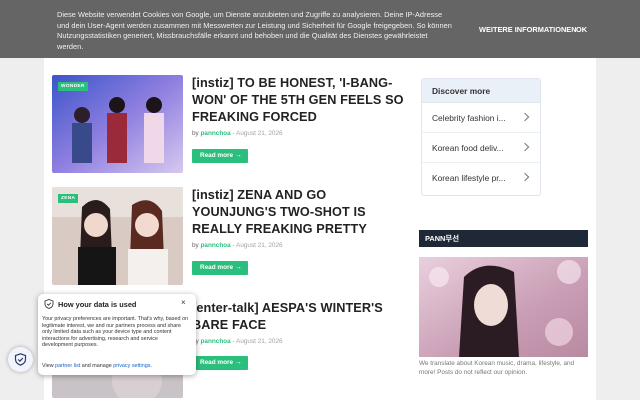  I want to click on post-thumbnail: ZENA, so click(117, 236).